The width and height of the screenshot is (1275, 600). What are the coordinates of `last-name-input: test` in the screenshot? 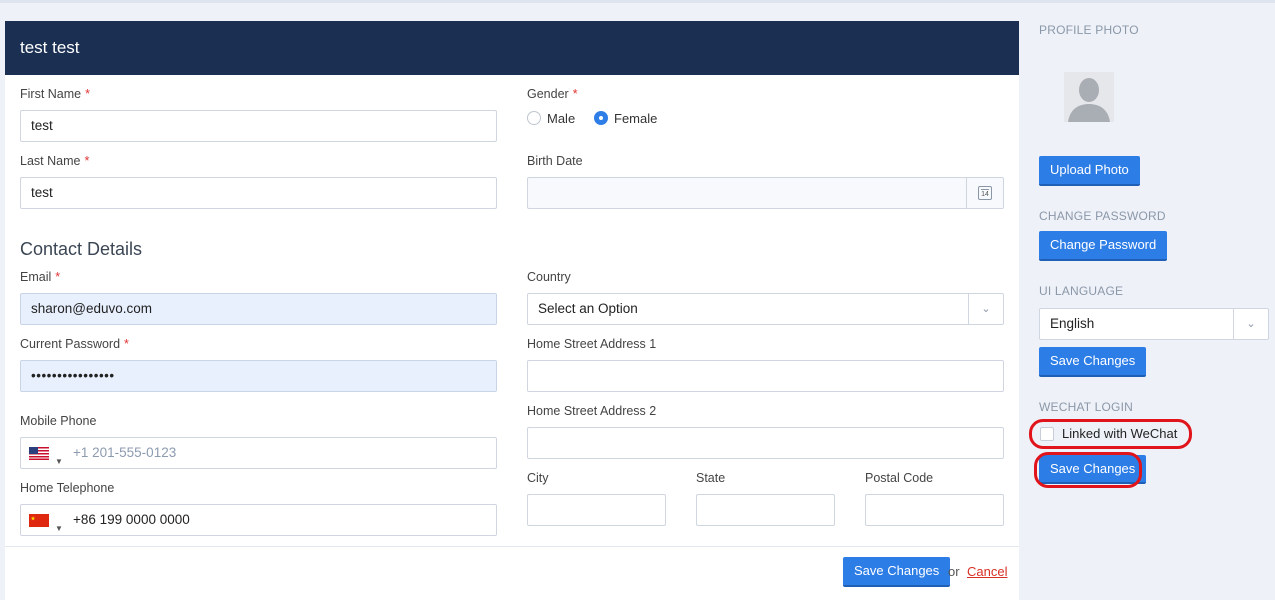 It's located at (258, 193).